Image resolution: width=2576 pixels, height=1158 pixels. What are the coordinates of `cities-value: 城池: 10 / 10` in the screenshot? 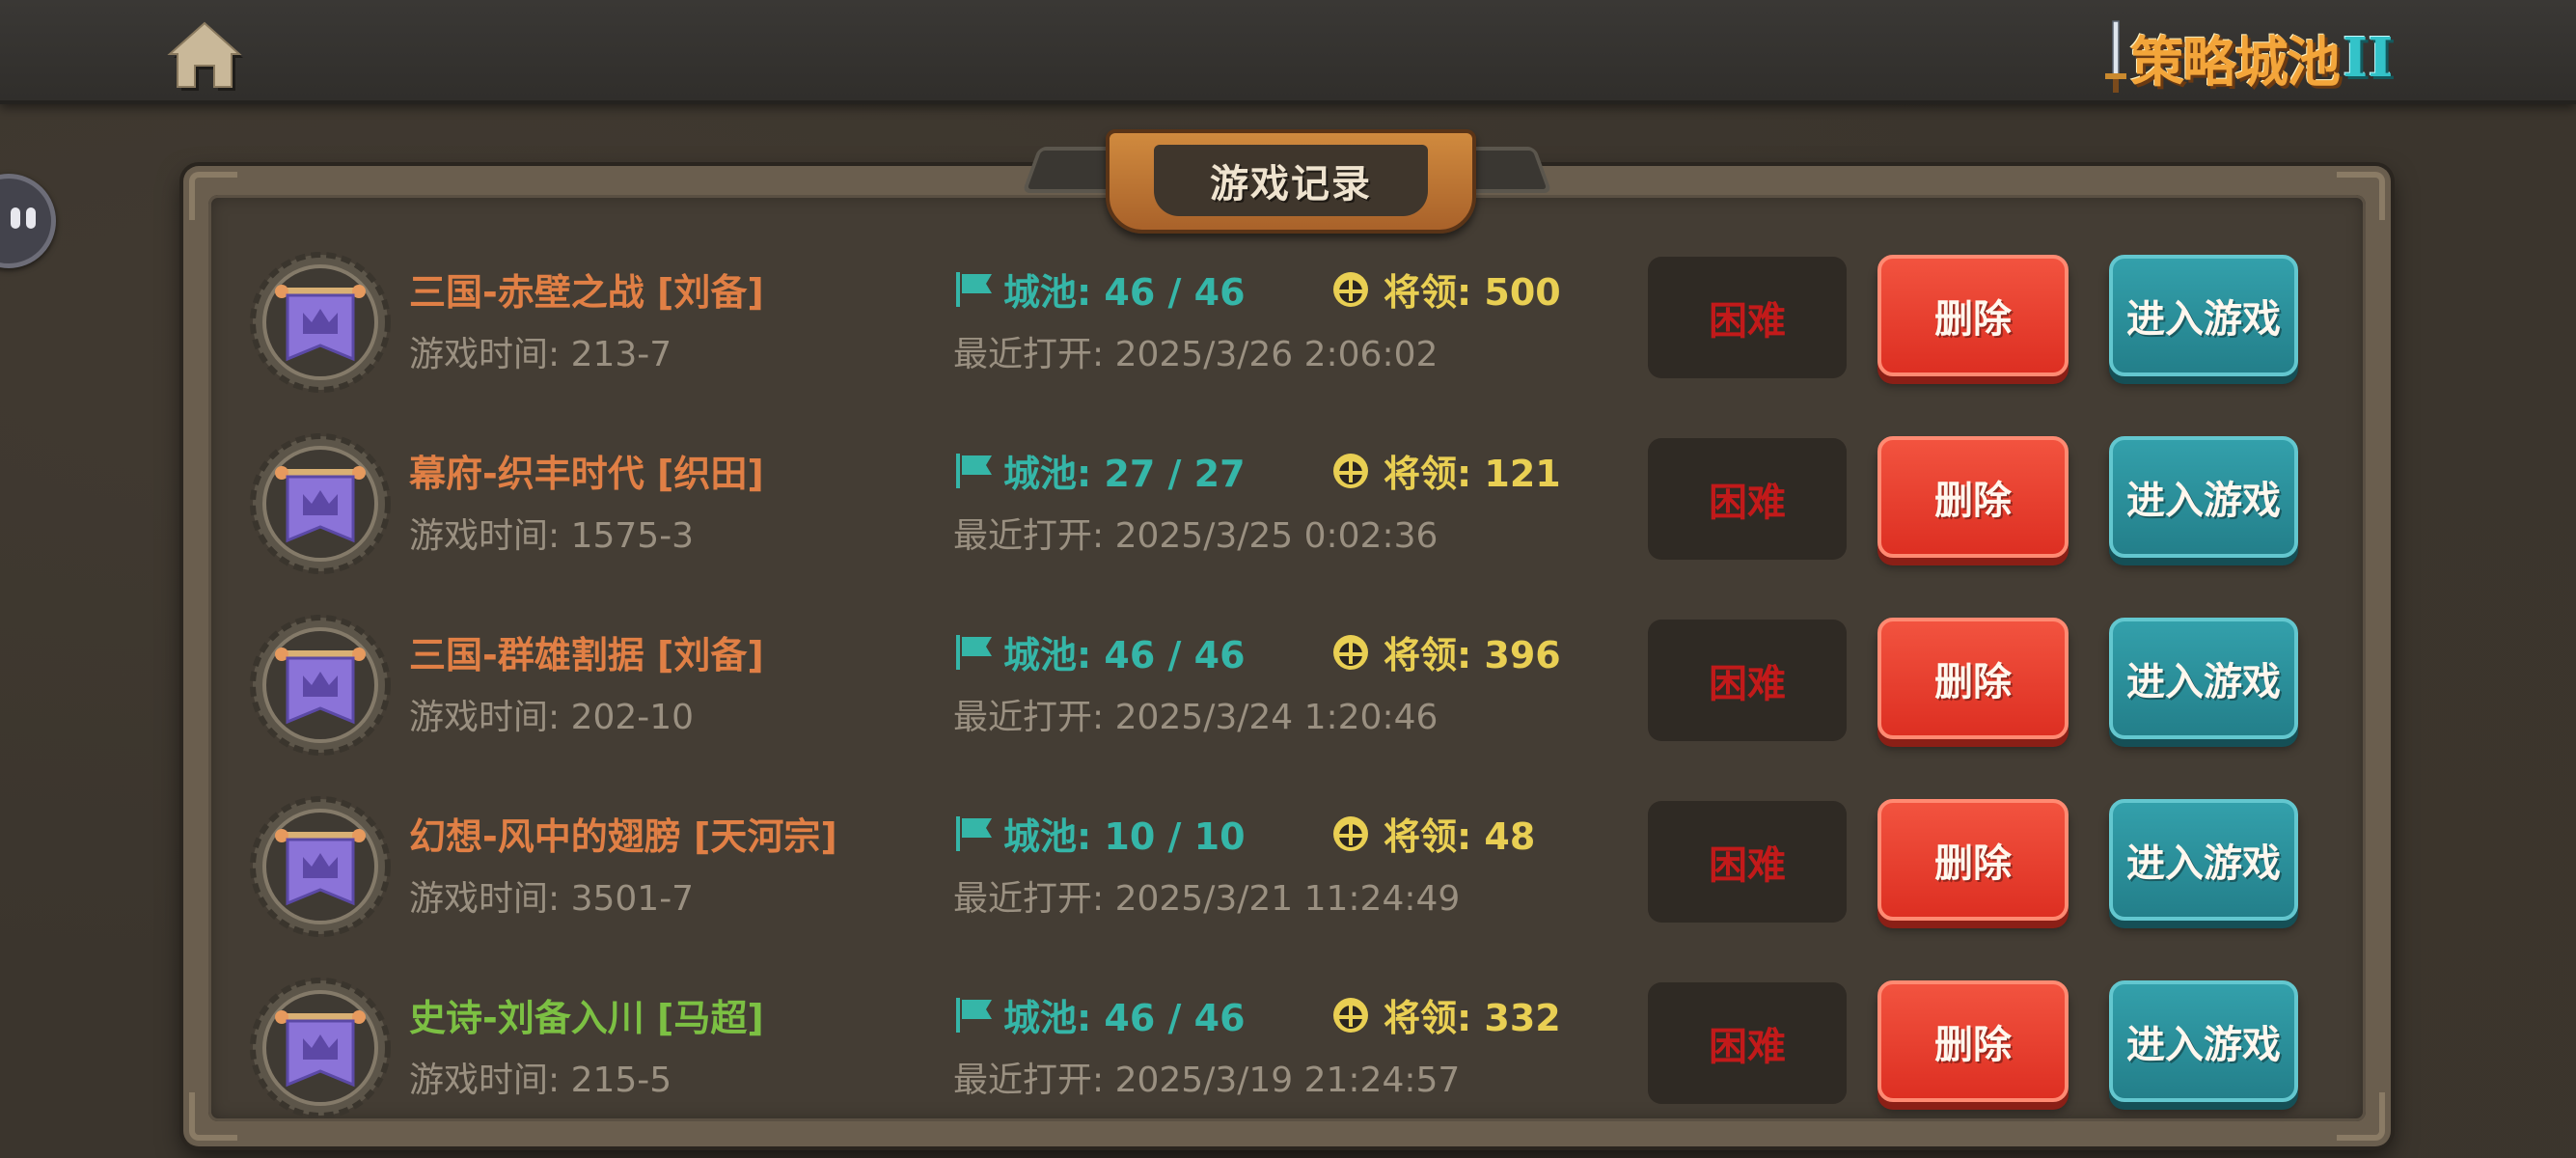 It's located at (1125, 836).